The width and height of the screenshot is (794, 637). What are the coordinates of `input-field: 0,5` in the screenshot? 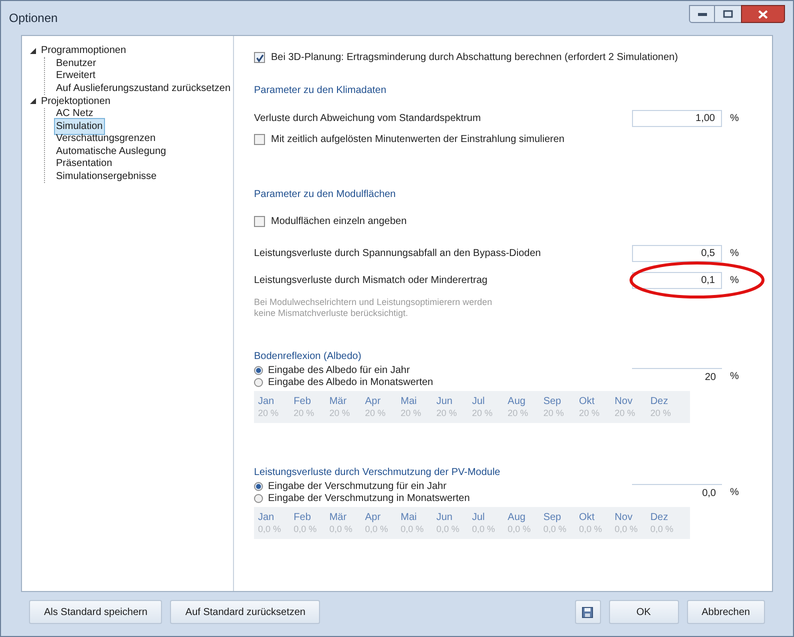 It's located at (677, 253).